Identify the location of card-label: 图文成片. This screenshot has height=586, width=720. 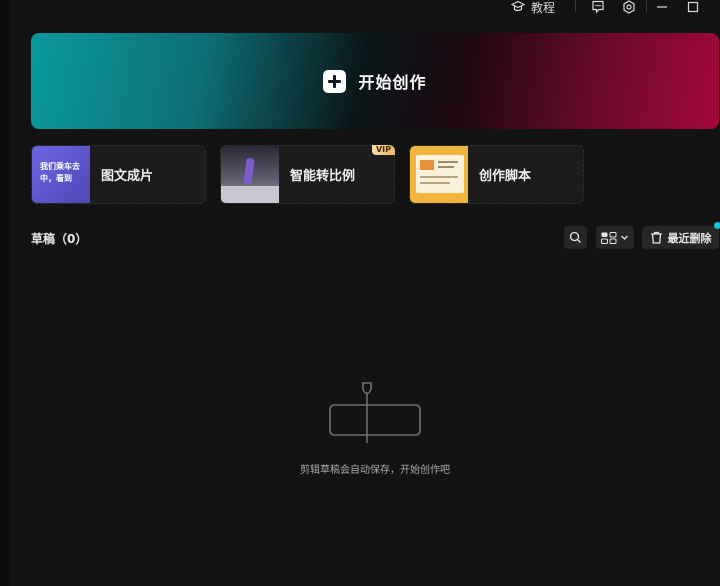
(127, 176).